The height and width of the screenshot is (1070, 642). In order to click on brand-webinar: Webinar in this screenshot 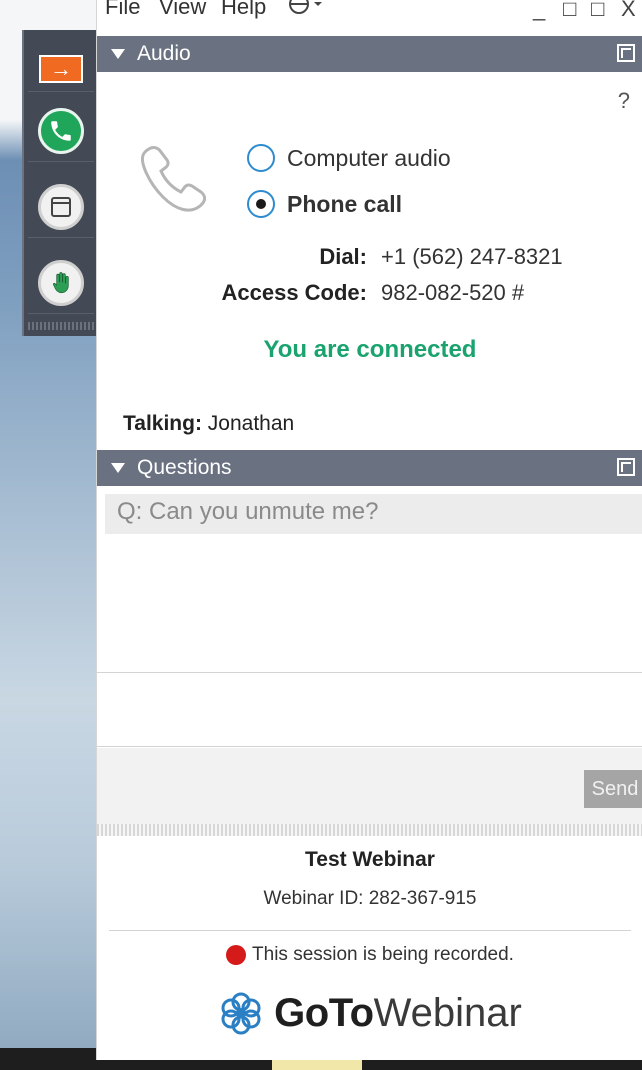, I will do `click(447, 1012)`.